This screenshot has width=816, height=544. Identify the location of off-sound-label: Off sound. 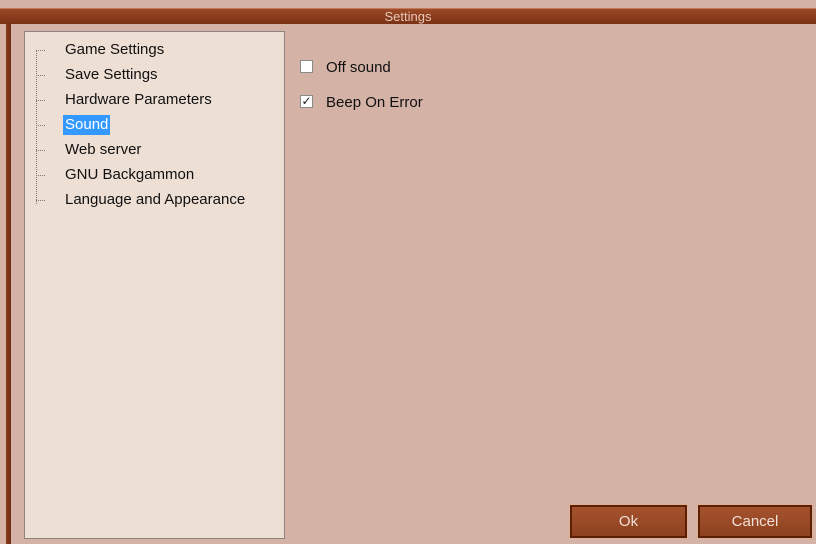
(358, 67).